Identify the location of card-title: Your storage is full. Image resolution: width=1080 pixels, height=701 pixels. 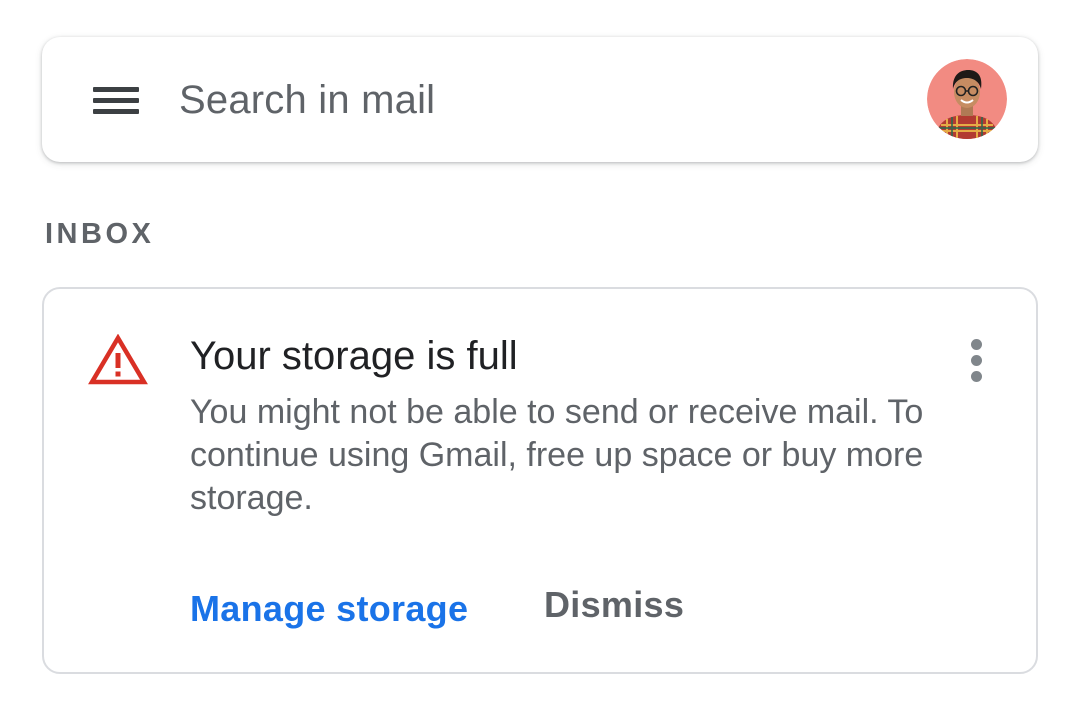
(354, 356).